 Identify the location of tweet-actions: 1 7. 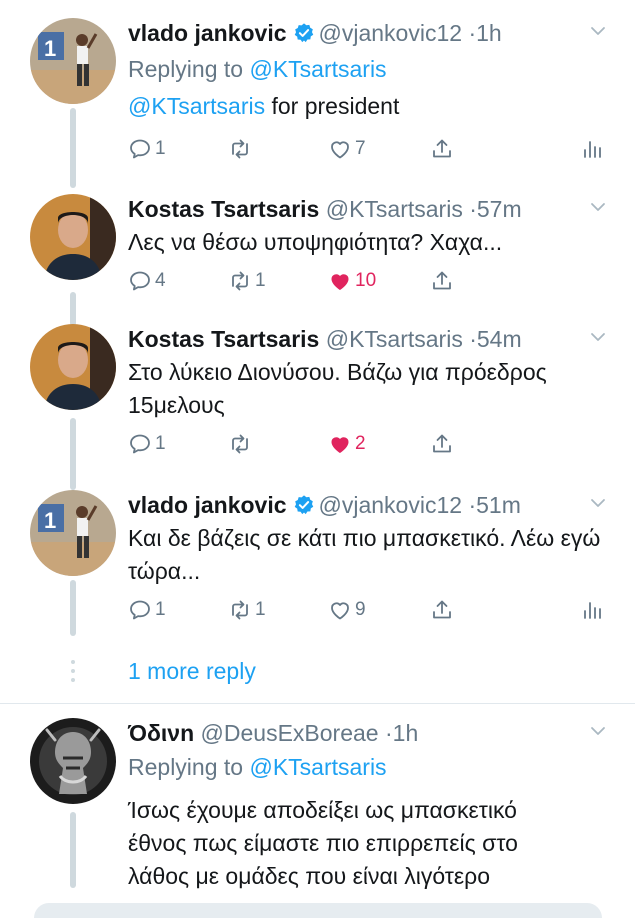
(368, 149).